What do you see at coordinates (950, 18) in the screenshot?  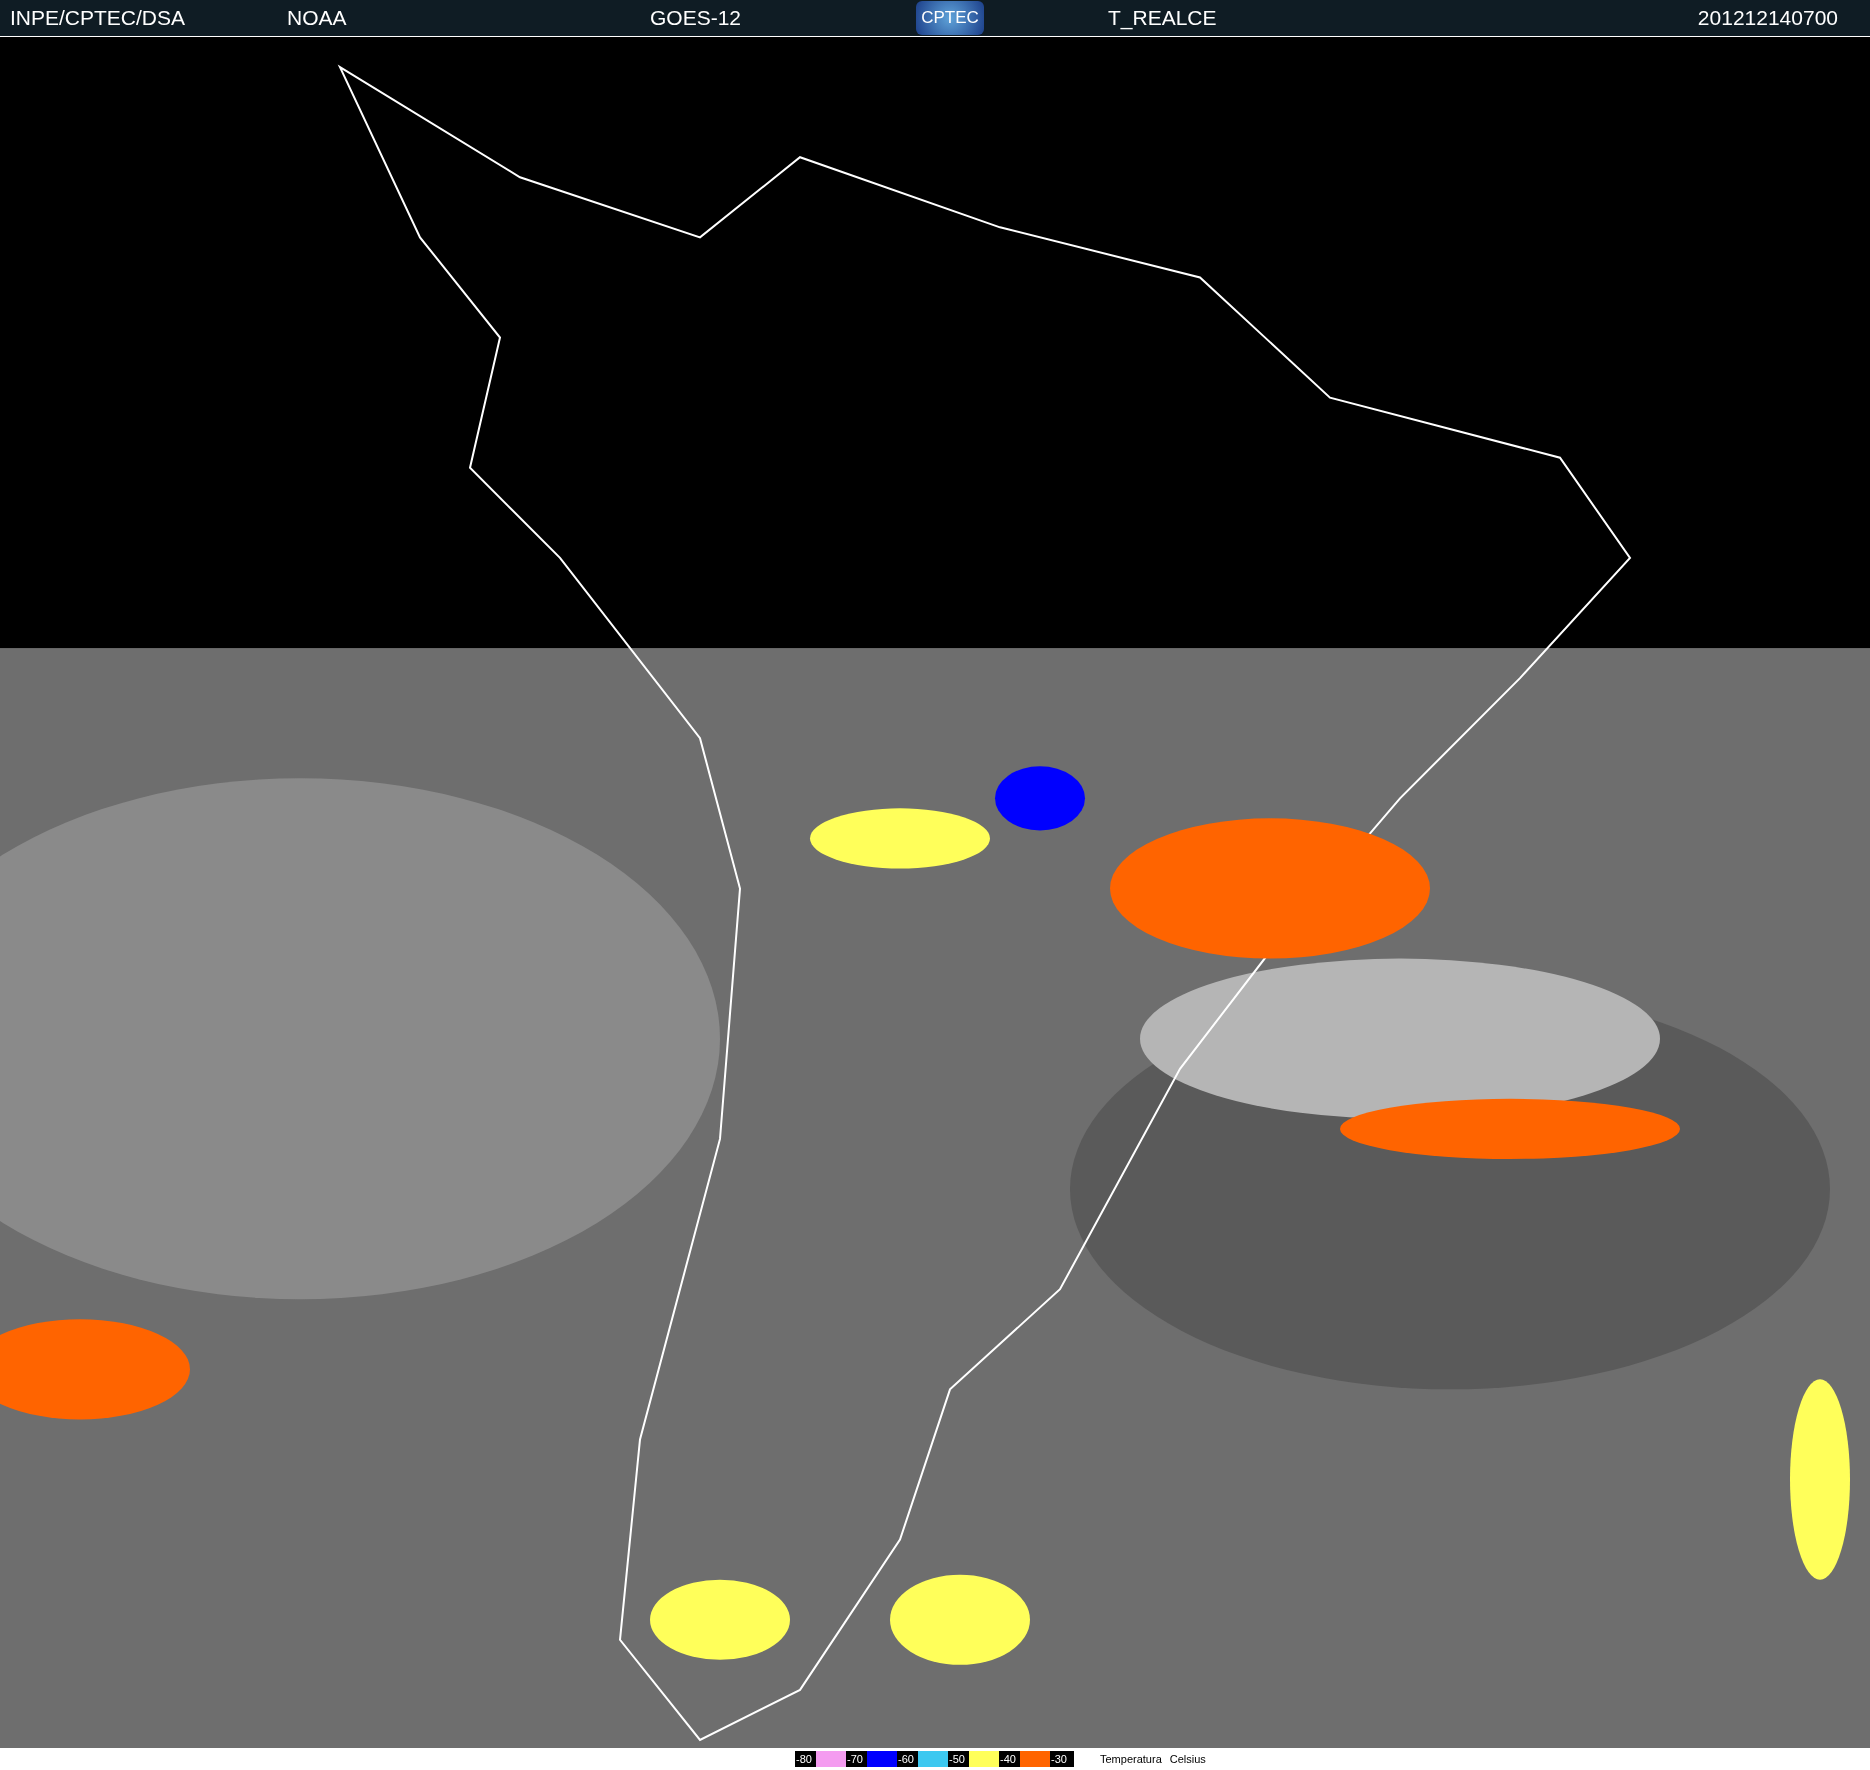 I see `cptec-logo: CPTEC` at bounding box center [950, 18].